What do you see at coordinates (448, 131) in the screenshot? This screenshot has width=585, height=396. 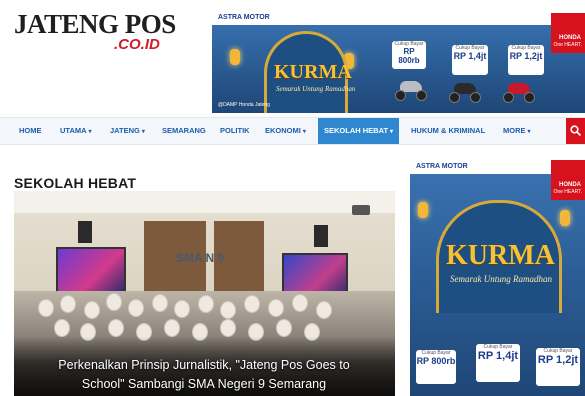 I see `nav-item-hukum-kriminal: HUKUM & KRIMINAL` at bounding box center [448, 131].